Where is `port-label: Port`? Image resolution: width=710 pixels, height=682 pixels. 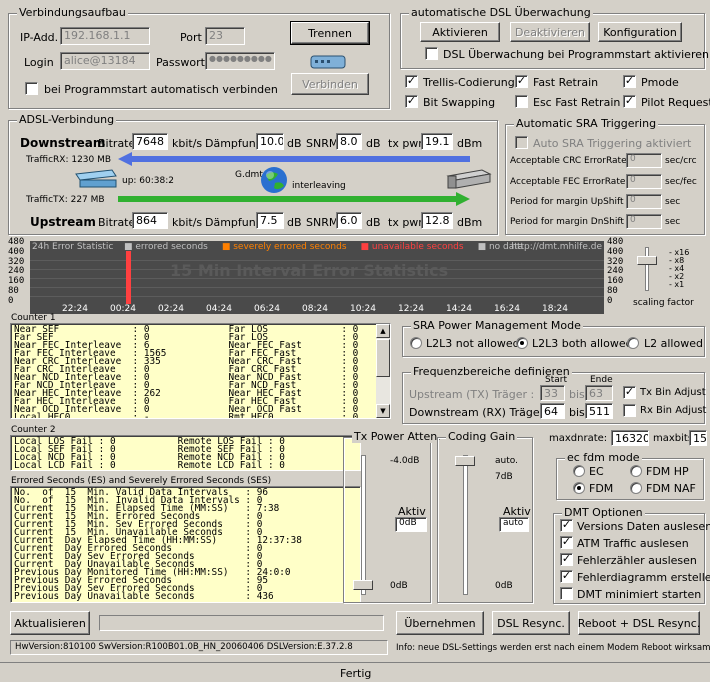 port-label: Port is located at coordinates (191, 37).